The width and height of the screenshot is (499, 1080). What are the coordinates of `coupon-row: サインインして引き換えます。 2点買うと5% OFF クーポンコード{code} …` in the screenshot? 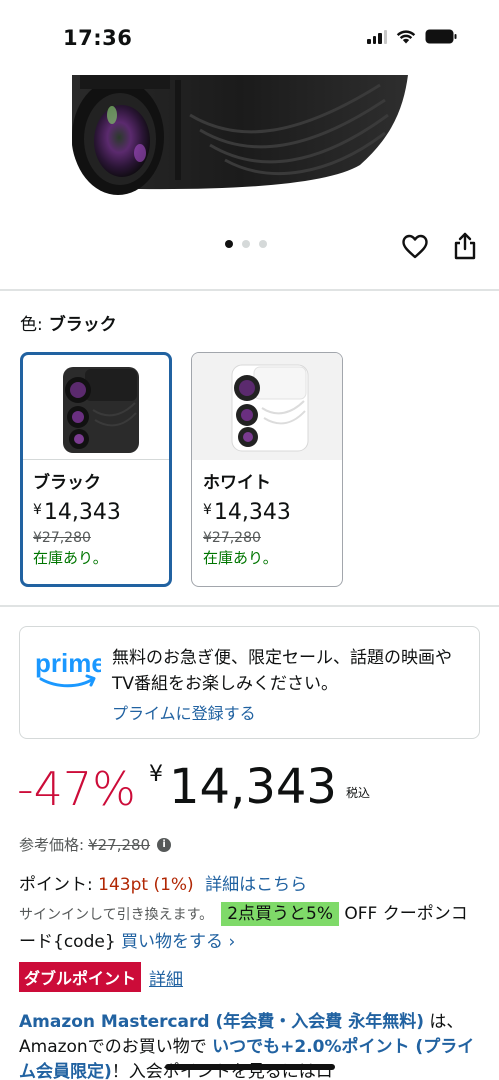 It's located at (251, 928).